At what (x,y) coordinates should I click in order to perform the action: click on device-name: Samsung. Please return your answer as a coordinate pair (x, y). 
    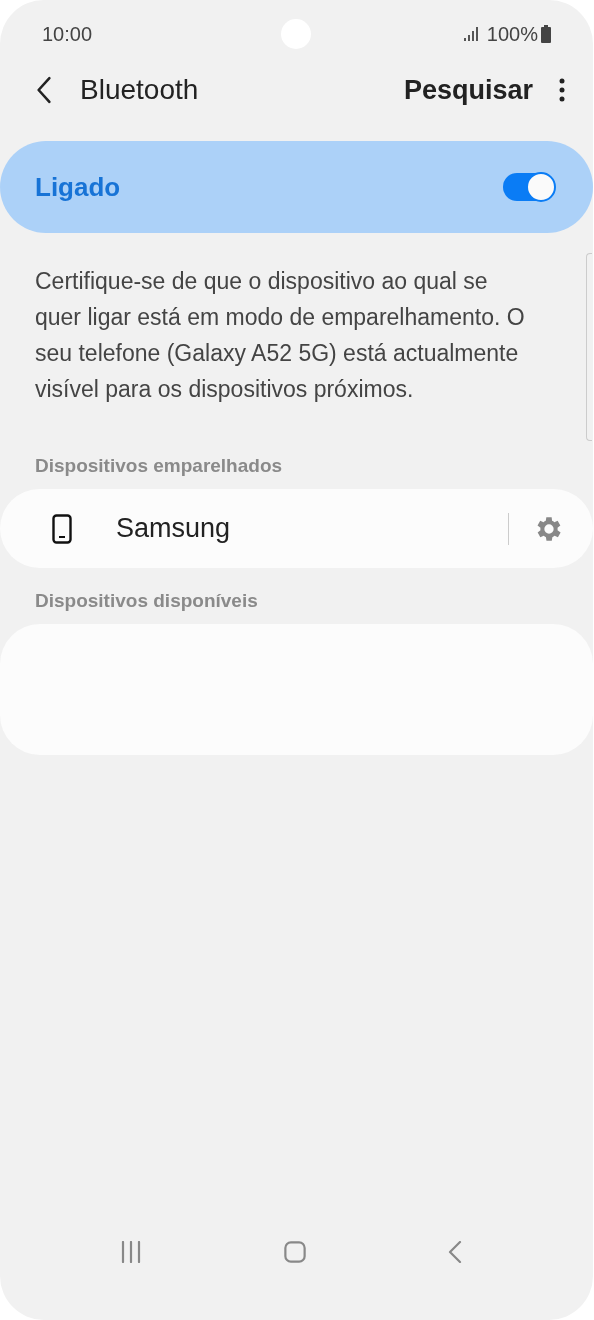
    Looking at the image, I should click on (312, 528).